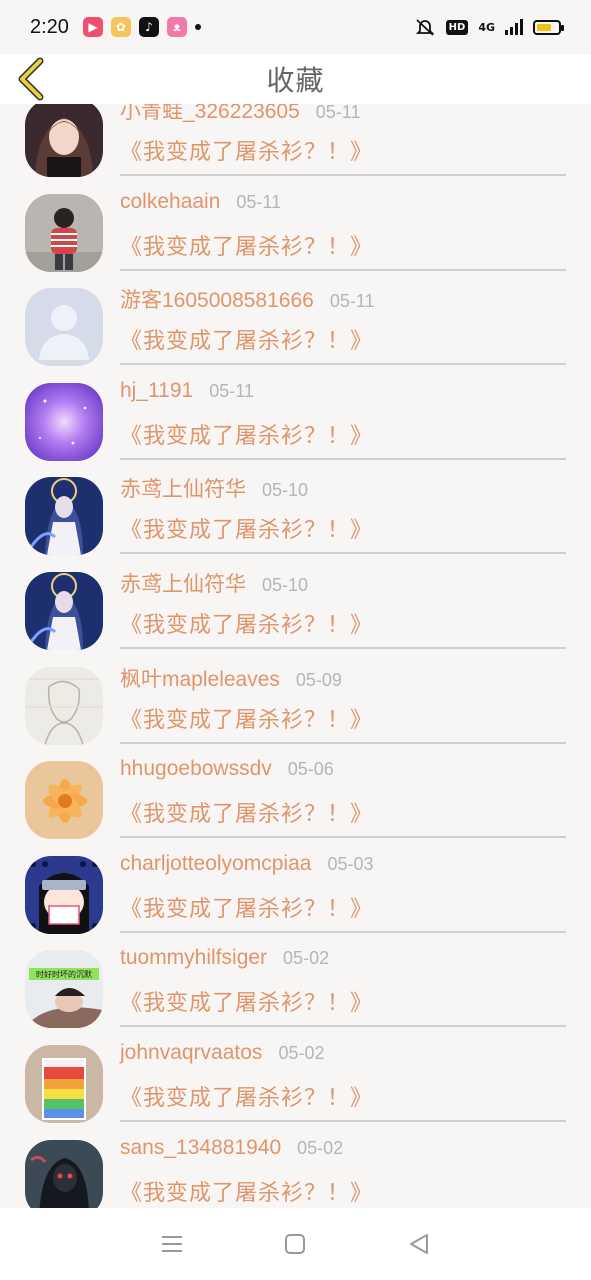 The image size is (591, 1280). Describe the element at coordinates (141, 27) in the screenshot. I see `status-app-icons: ▶ ✿ ♪ ᴥ` at that location.